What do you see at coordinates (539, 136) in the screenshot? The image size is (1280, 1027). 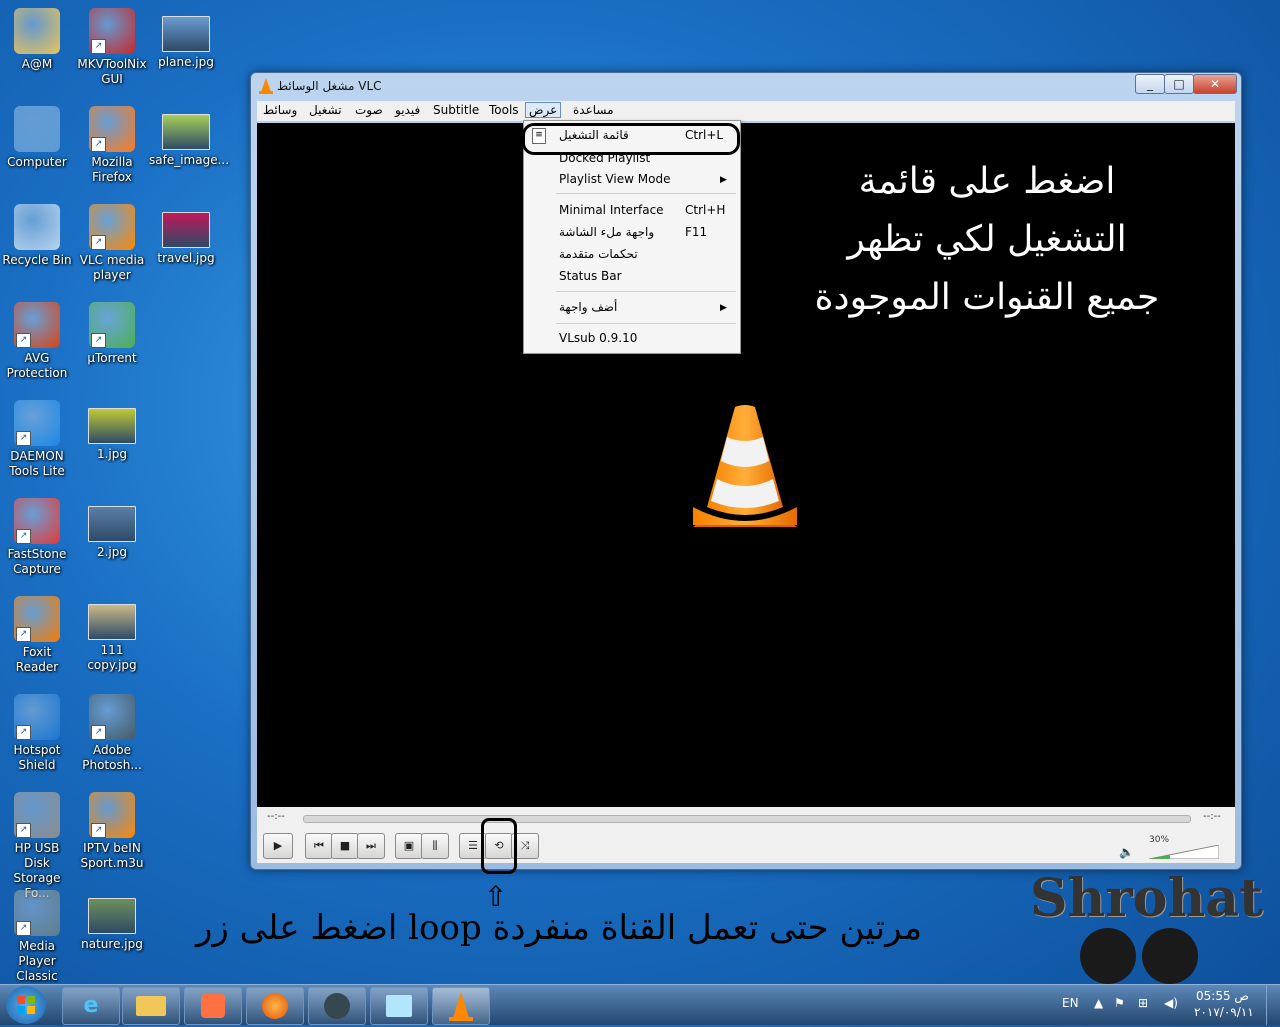 I see `playlist-icon: ≡` at bounding box center [539, 136].